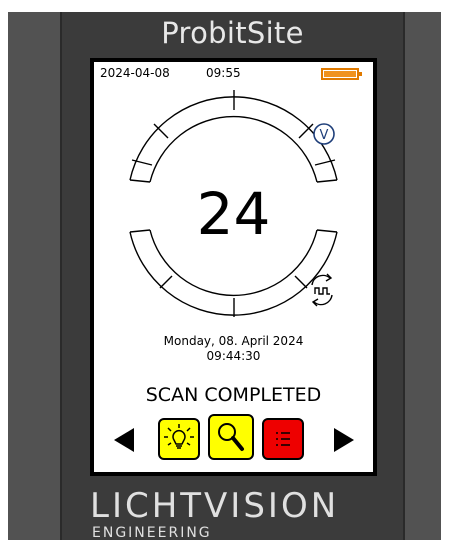 The width and height of the screenshot is (449, 541). I want to click on brand-logo: LICHTVISION, so click(215, 506).